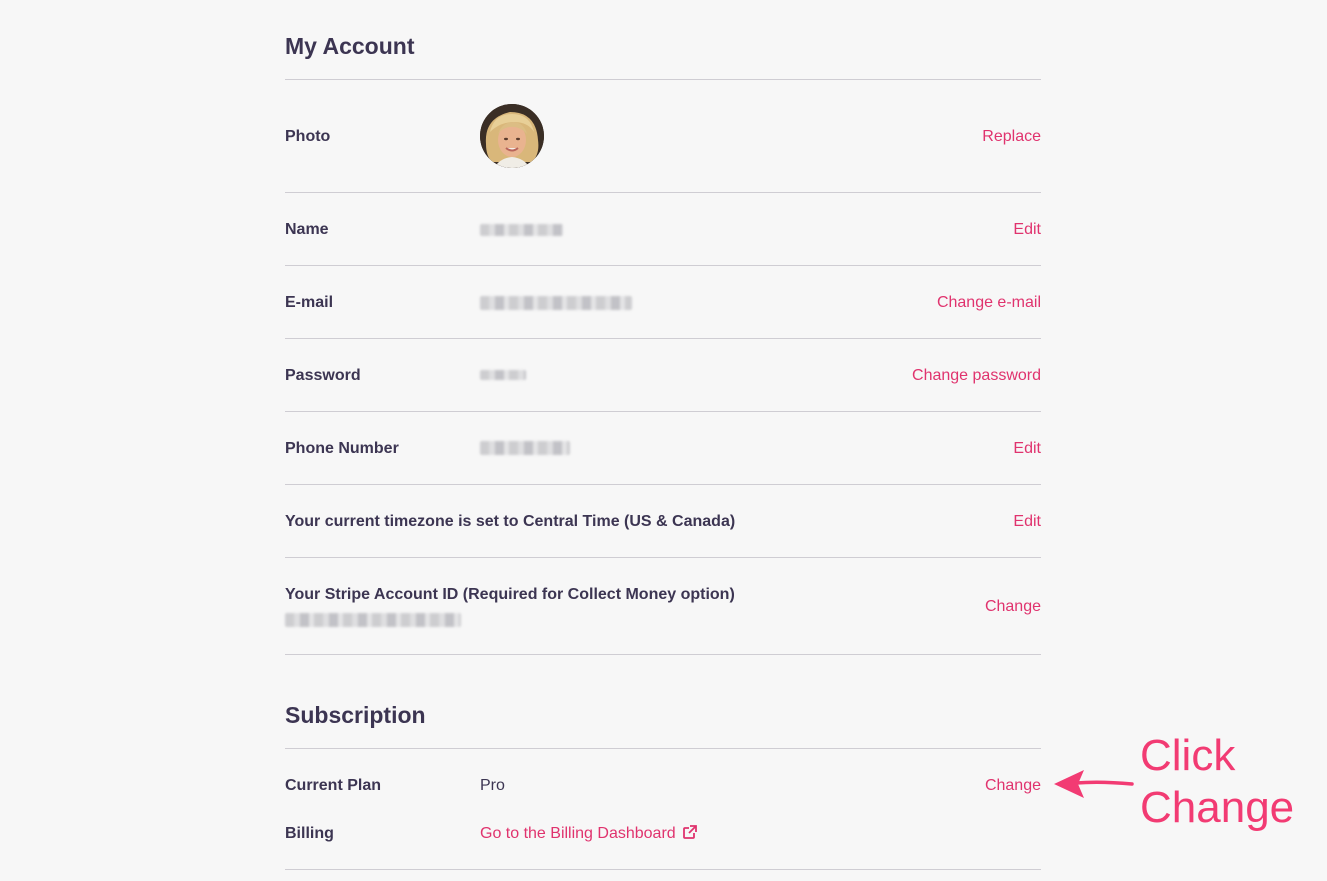 This screenshot has height=881, width=1327. Describe the element at coordinates (350, 46) in the screenshot. I see `page-title: My Account` at that location.